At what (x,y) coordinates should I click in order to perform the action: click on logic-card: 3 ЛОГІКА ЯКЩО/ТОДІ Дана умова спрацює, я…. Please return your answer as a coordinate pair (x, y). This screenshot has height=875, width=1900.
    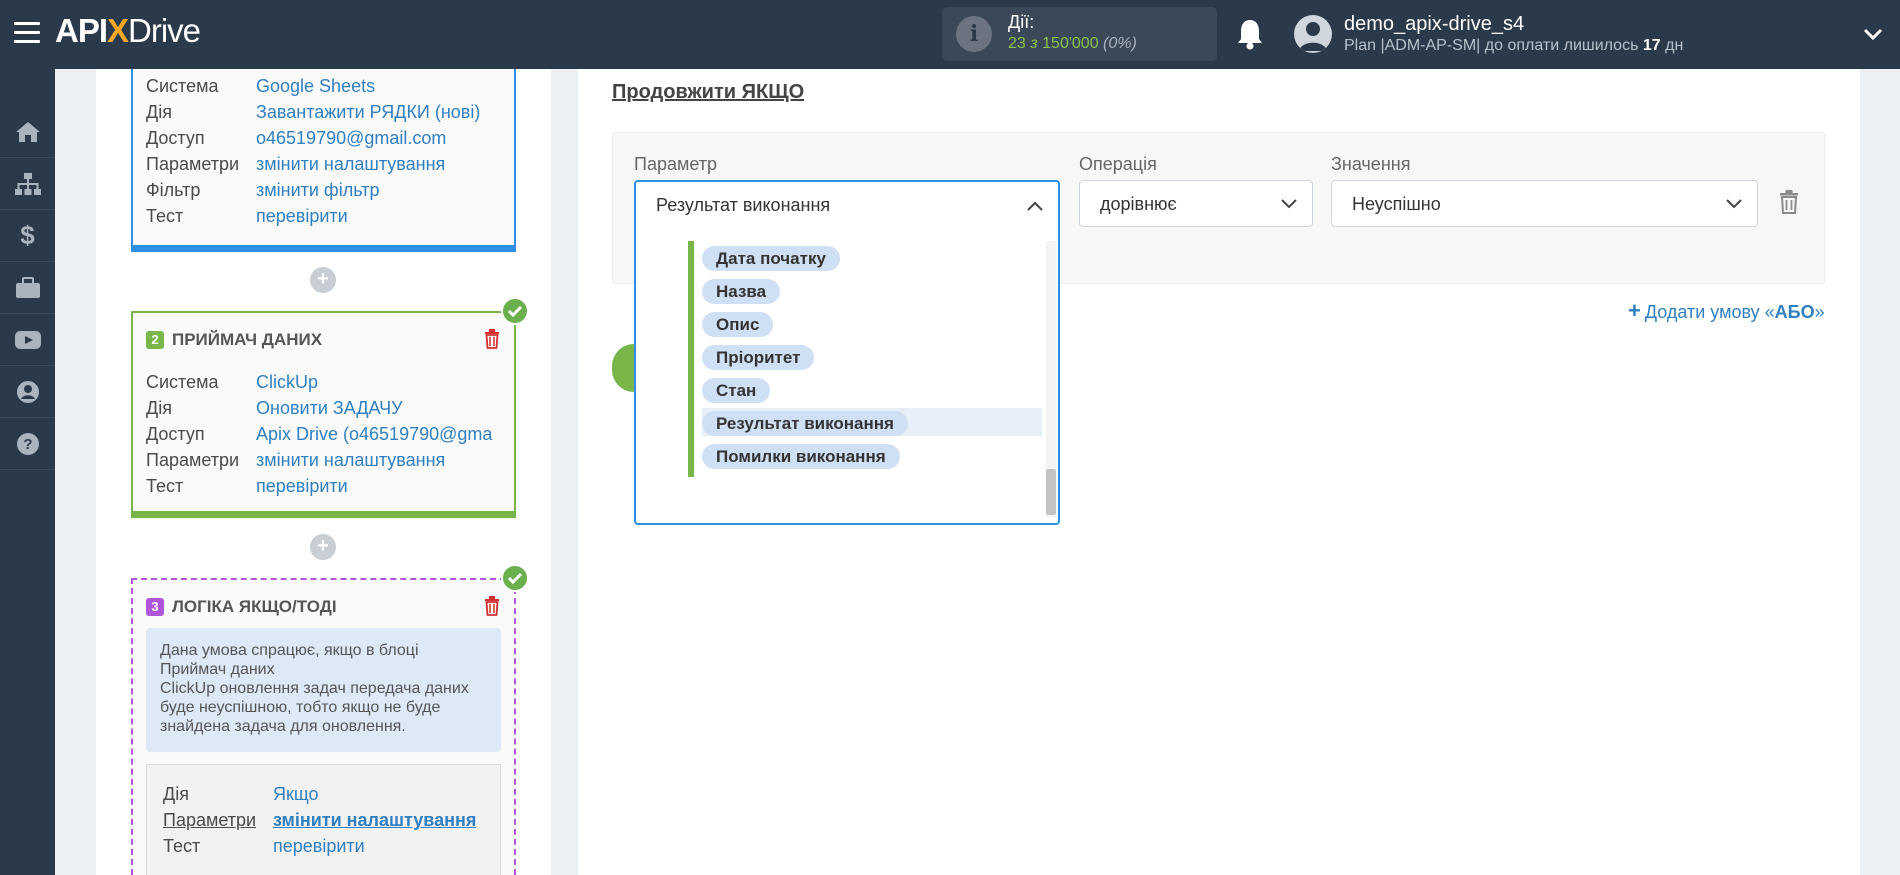
    Looking at the image, I should click on (323, 726).